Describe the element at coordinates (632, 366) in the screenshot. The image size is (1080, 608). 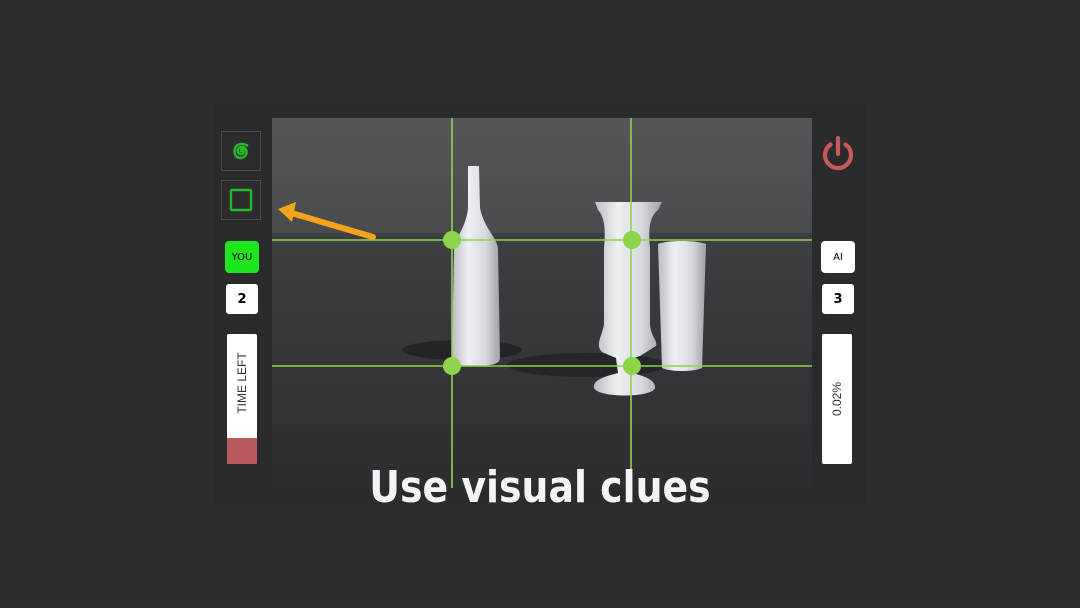
I see `guide-handle-bottom-right` at that location.